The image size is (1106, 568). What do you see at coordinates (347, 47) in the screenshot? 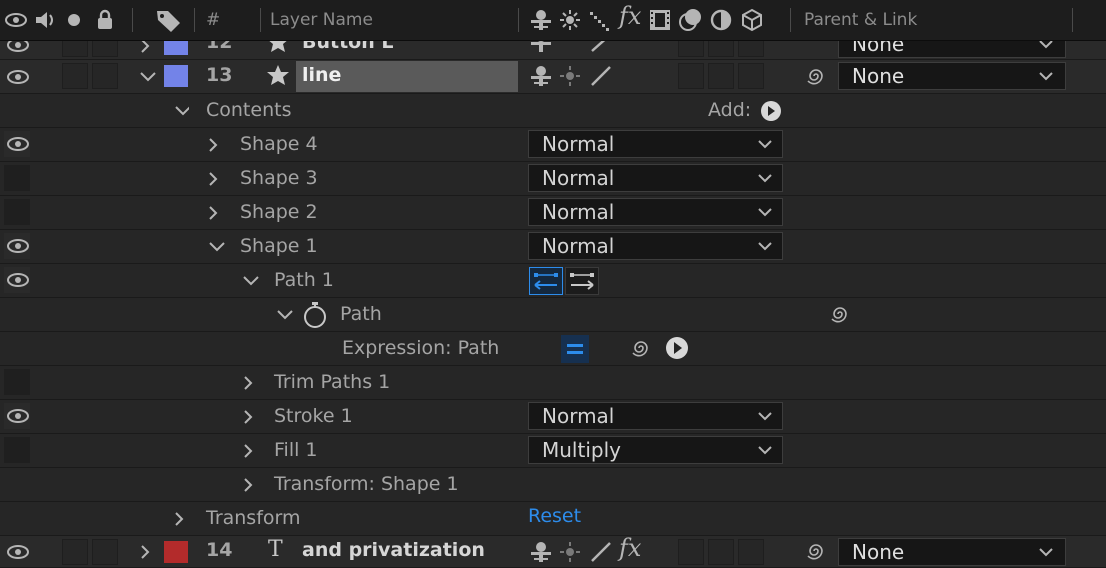
I see `layer-name: Button L` at bounding box center [347, 47].